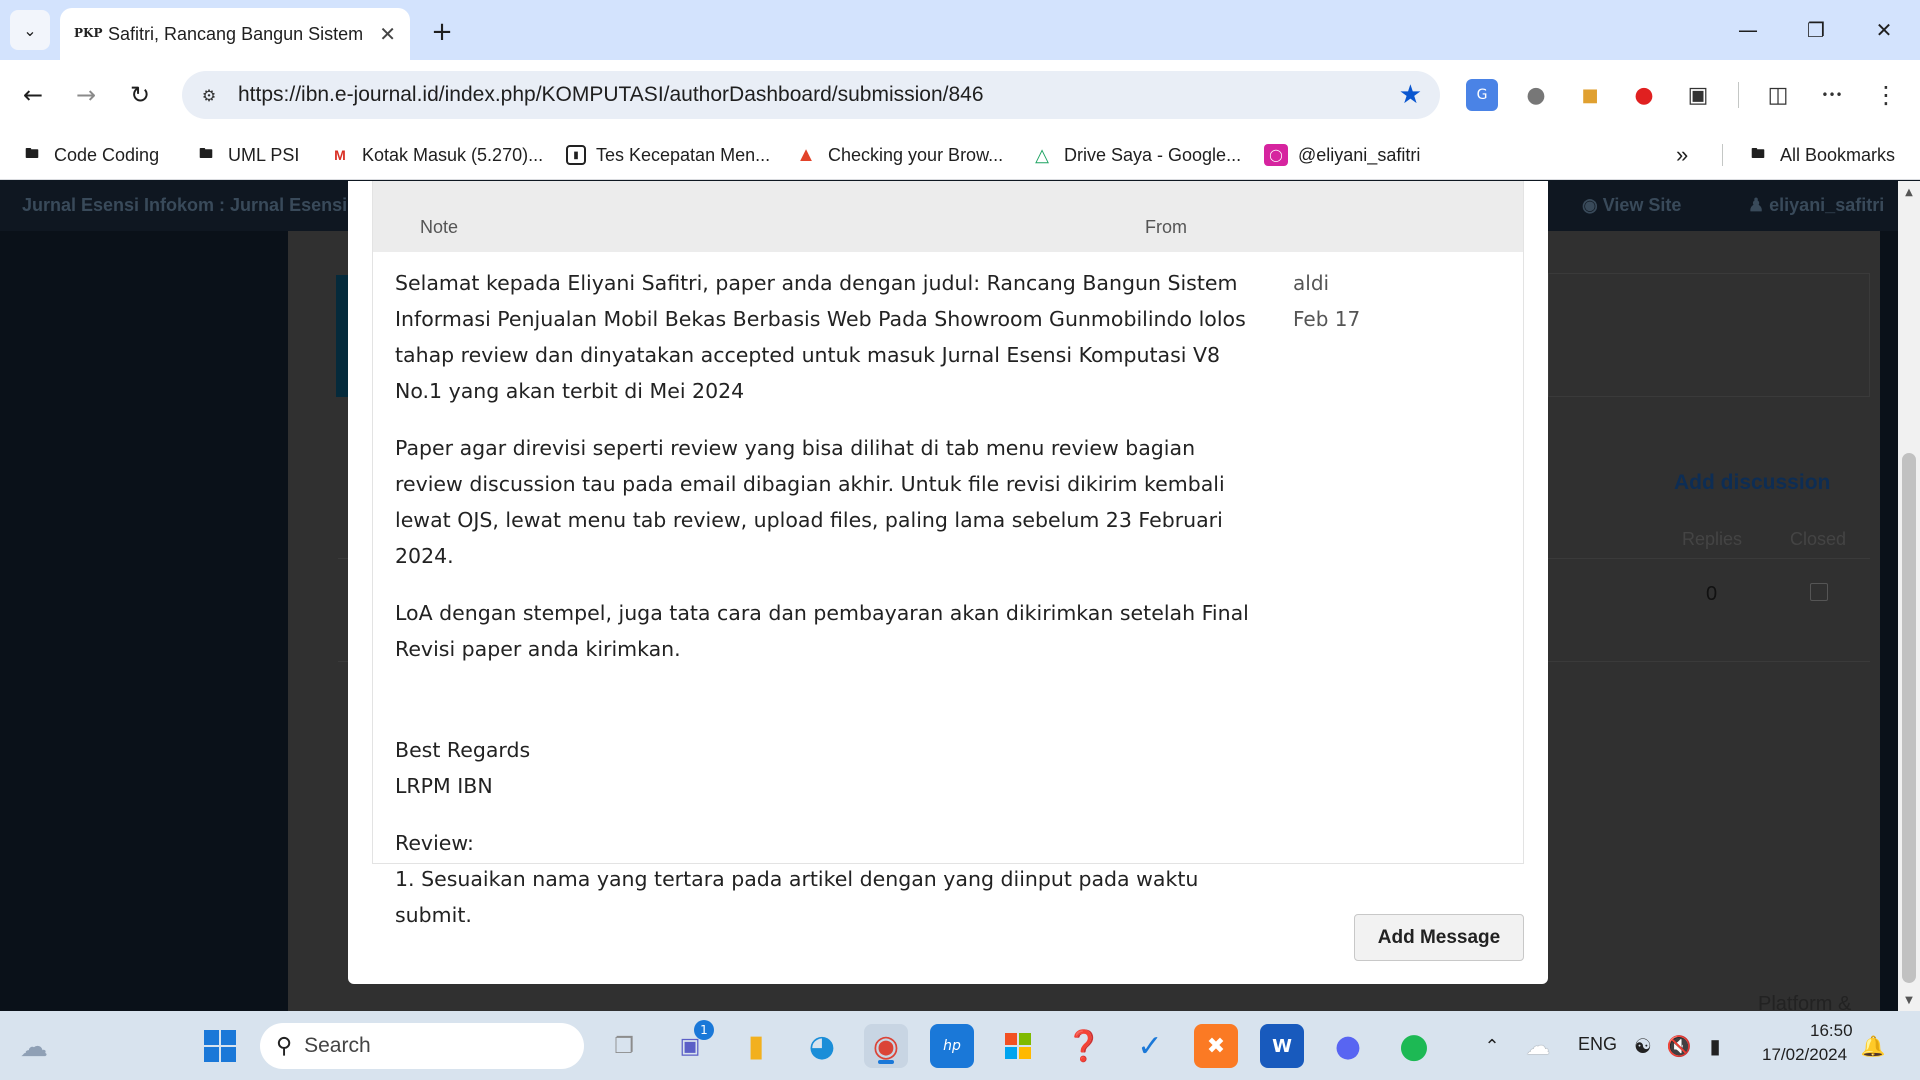 The height and width of the screenshot is (1080, 1920). What do you see at coordinates (886, 1062) in the screenshot?
I see `active-indicator` at bounding box center [886, 1062].